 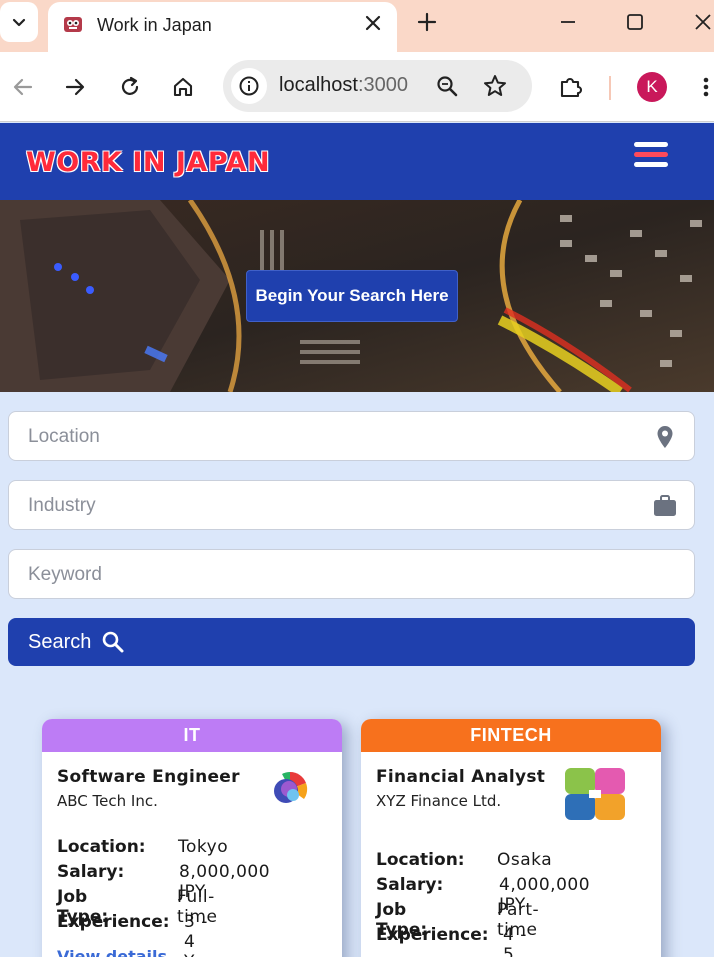 What do you see at coordinates (23, 87) in the screenshot?
I see `back-icon` at bounding box center [23, 87].